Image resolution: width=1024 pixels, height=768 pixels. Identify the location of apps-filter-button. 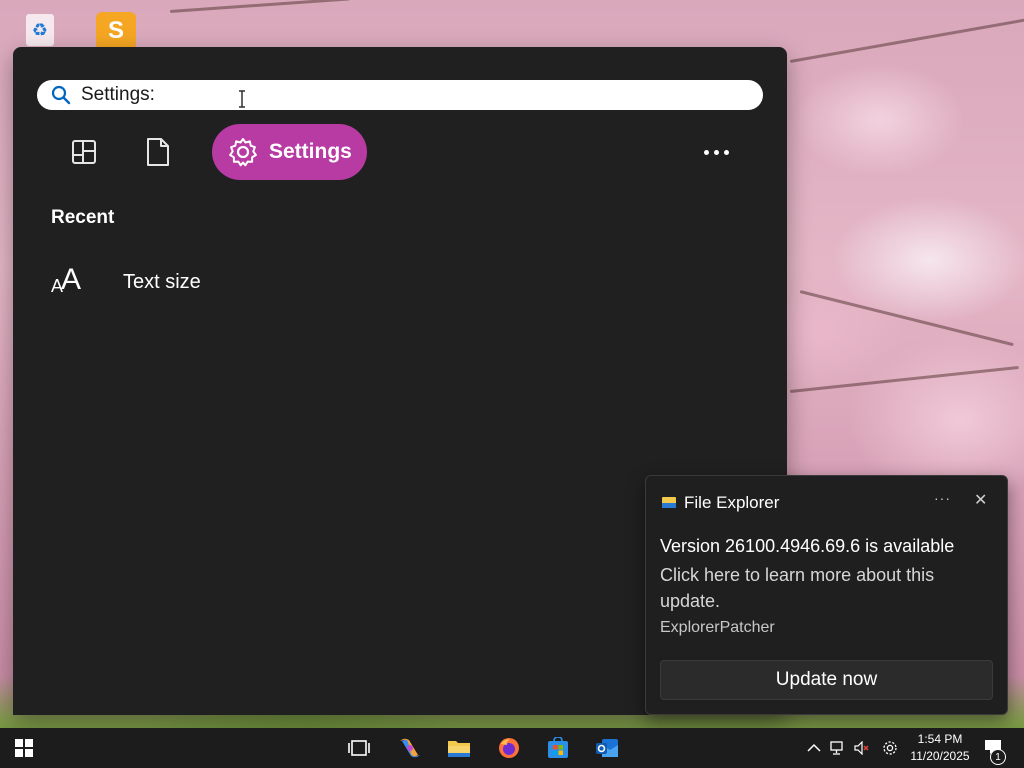
(84, 152).